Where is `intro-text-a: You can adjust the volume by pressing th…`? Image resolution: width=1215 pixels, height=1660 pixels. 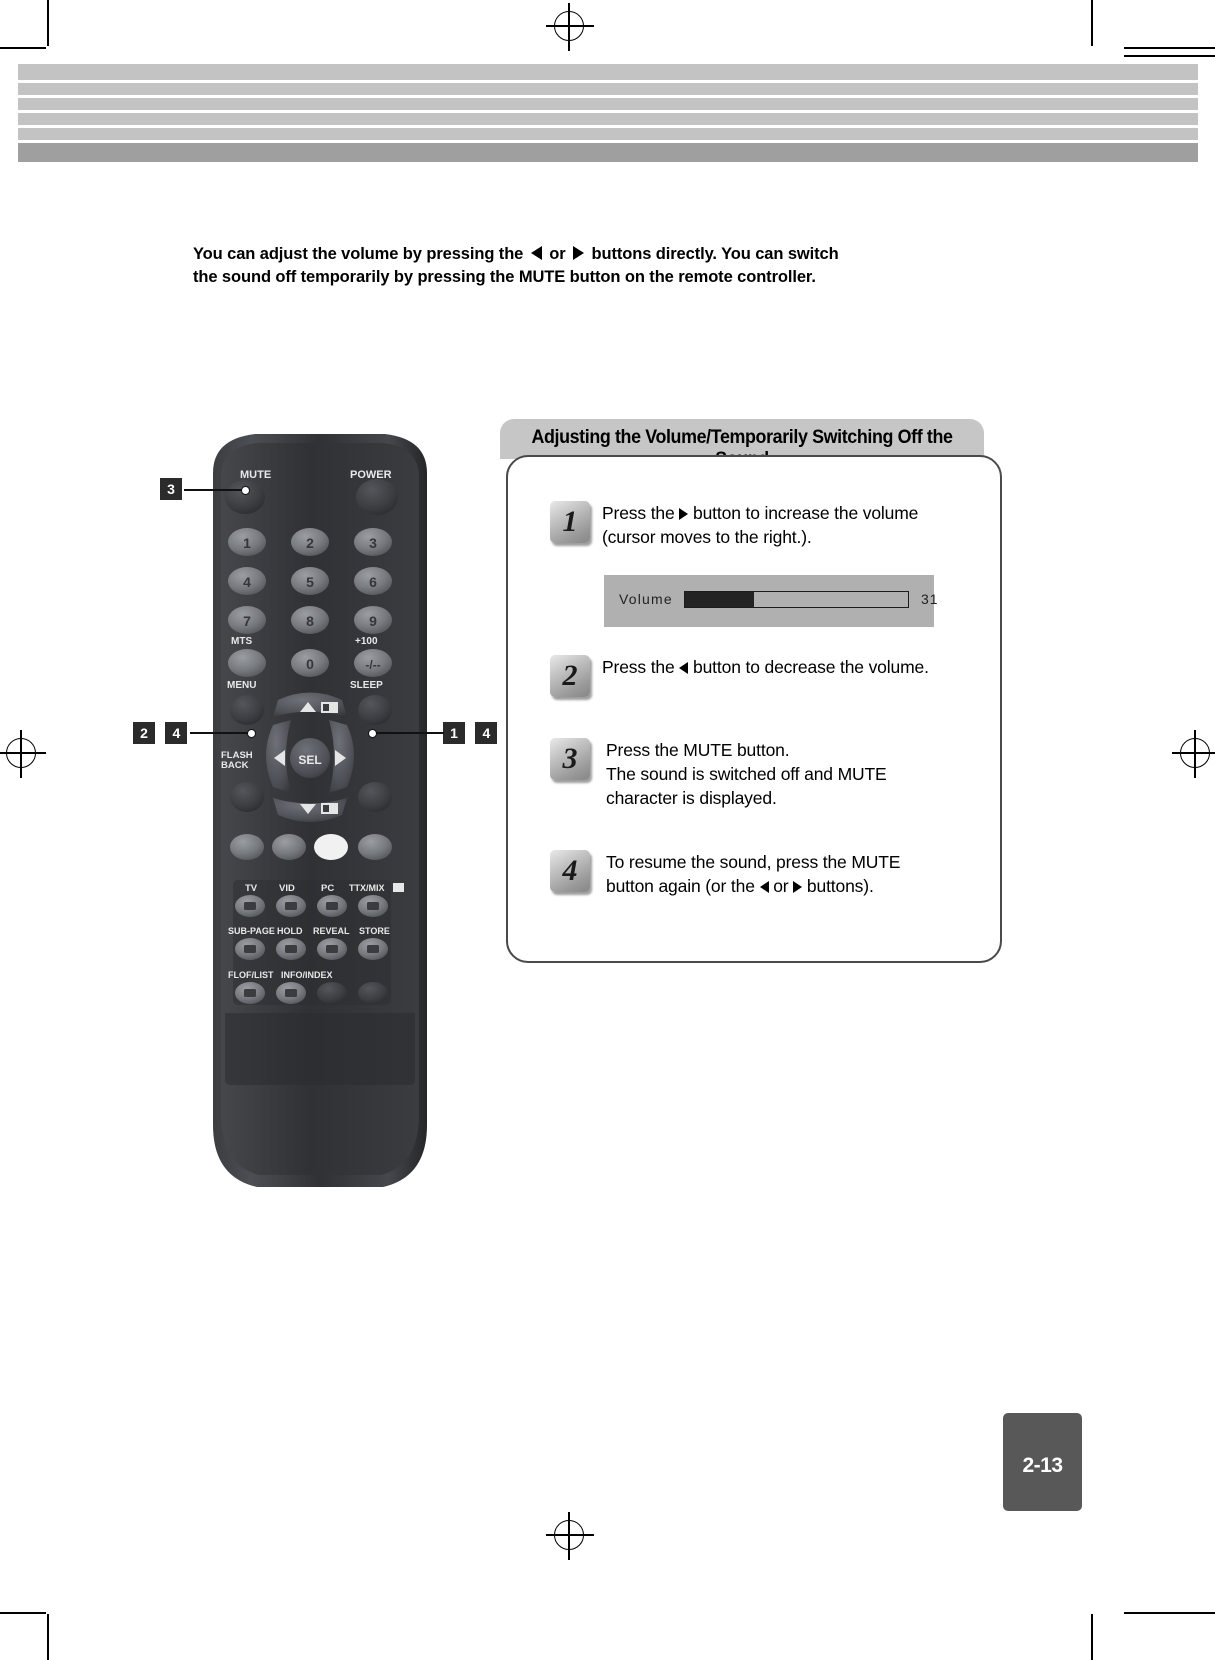 intro-text-a: You can adjust the volume by pressing th… is located at coordinates (358, 254).